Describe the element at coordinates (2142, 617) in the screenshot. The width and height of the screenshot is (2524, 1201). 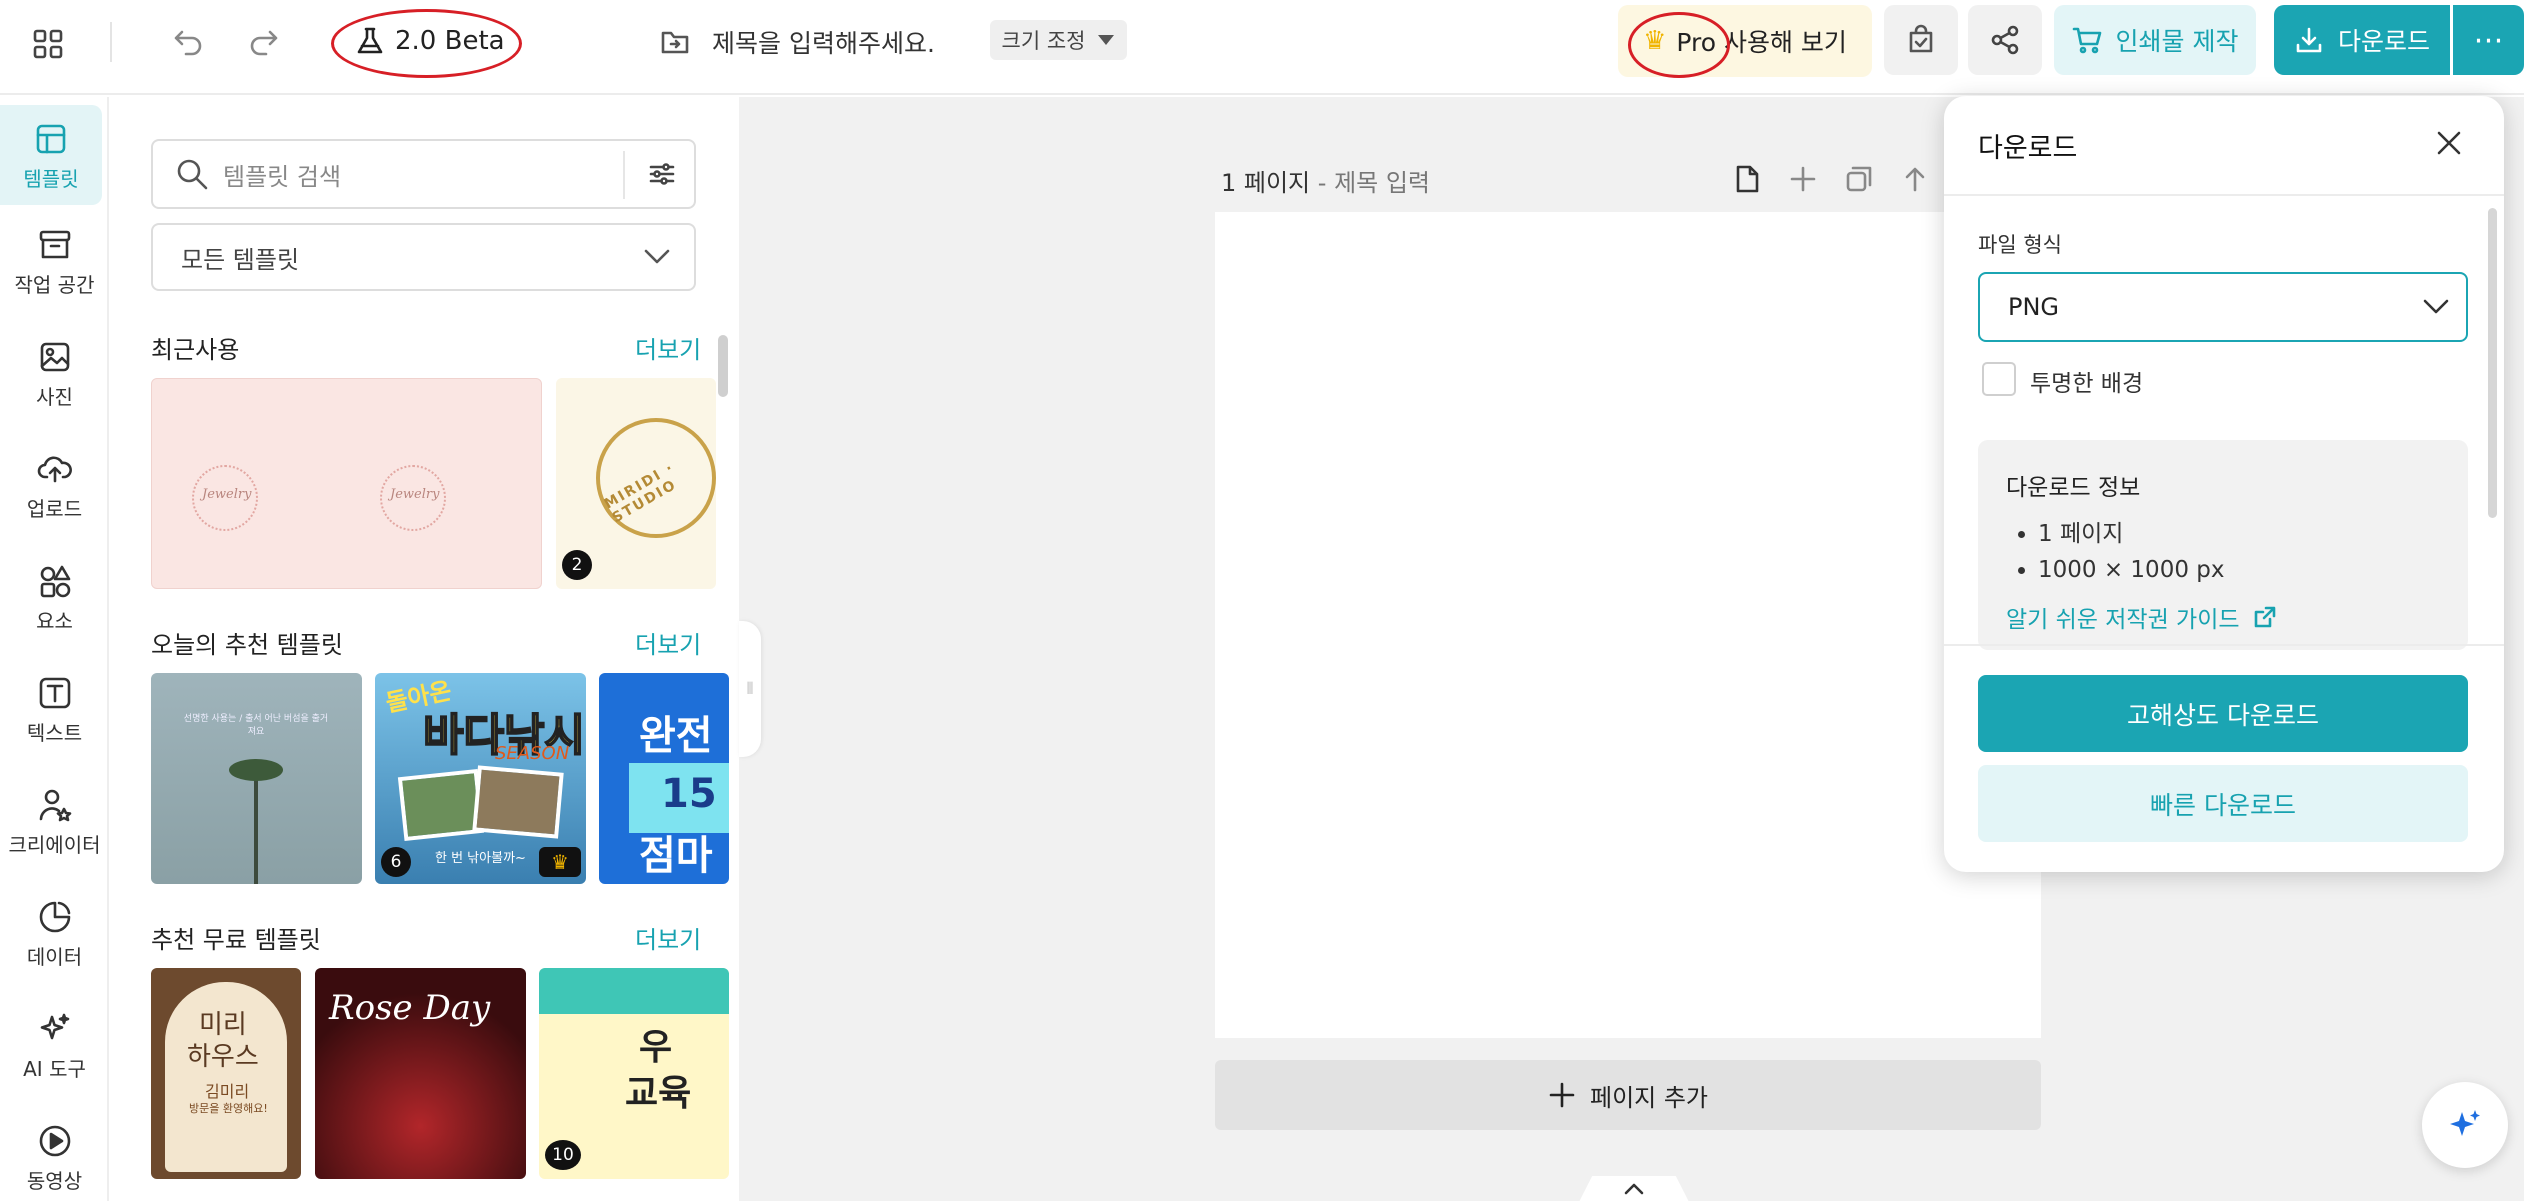
I see `copyright-guide-link: 알기 쉬운 저작권 가이드` at that location.